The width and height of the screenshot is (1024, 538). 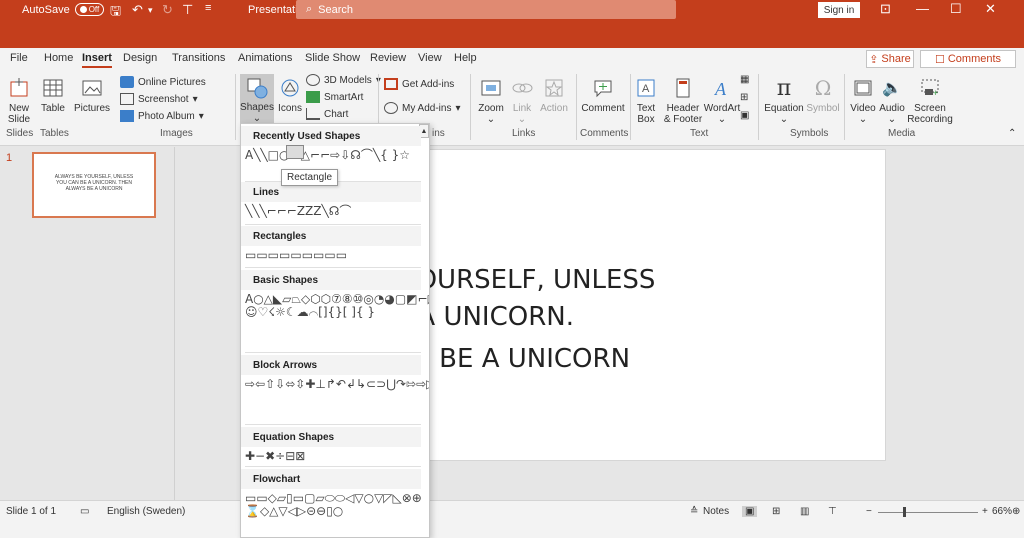 I want to click on section-heading: Flowchart, so click(x=331, y=479).